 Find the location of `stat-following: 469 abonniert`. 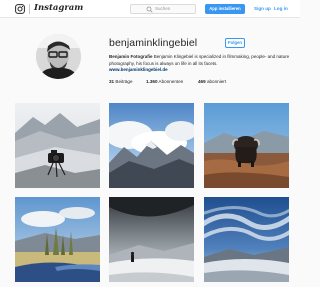

stat-following: 469 abonniert is located at coordinates (212, 82).